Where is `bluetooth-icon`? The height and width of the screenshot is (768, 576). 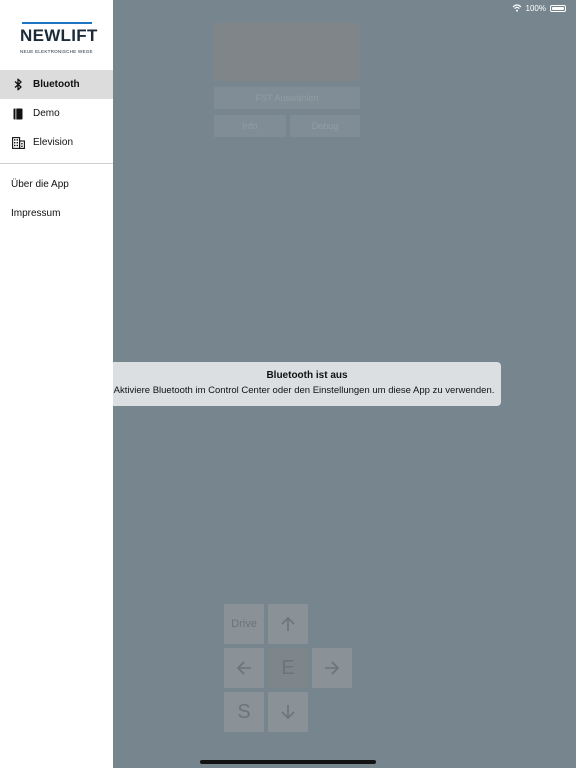
bluetooth-icon is located at coordinates (18, 85).